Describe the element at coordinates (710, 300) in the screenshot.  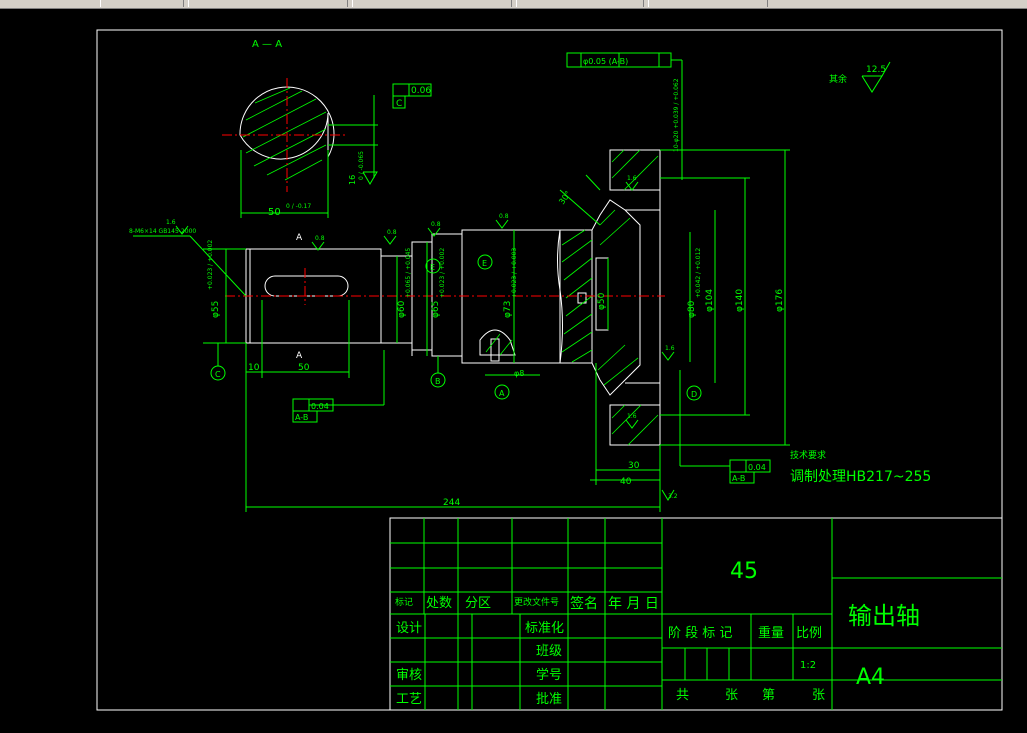
I see `dim-d104: φ104` at that location.